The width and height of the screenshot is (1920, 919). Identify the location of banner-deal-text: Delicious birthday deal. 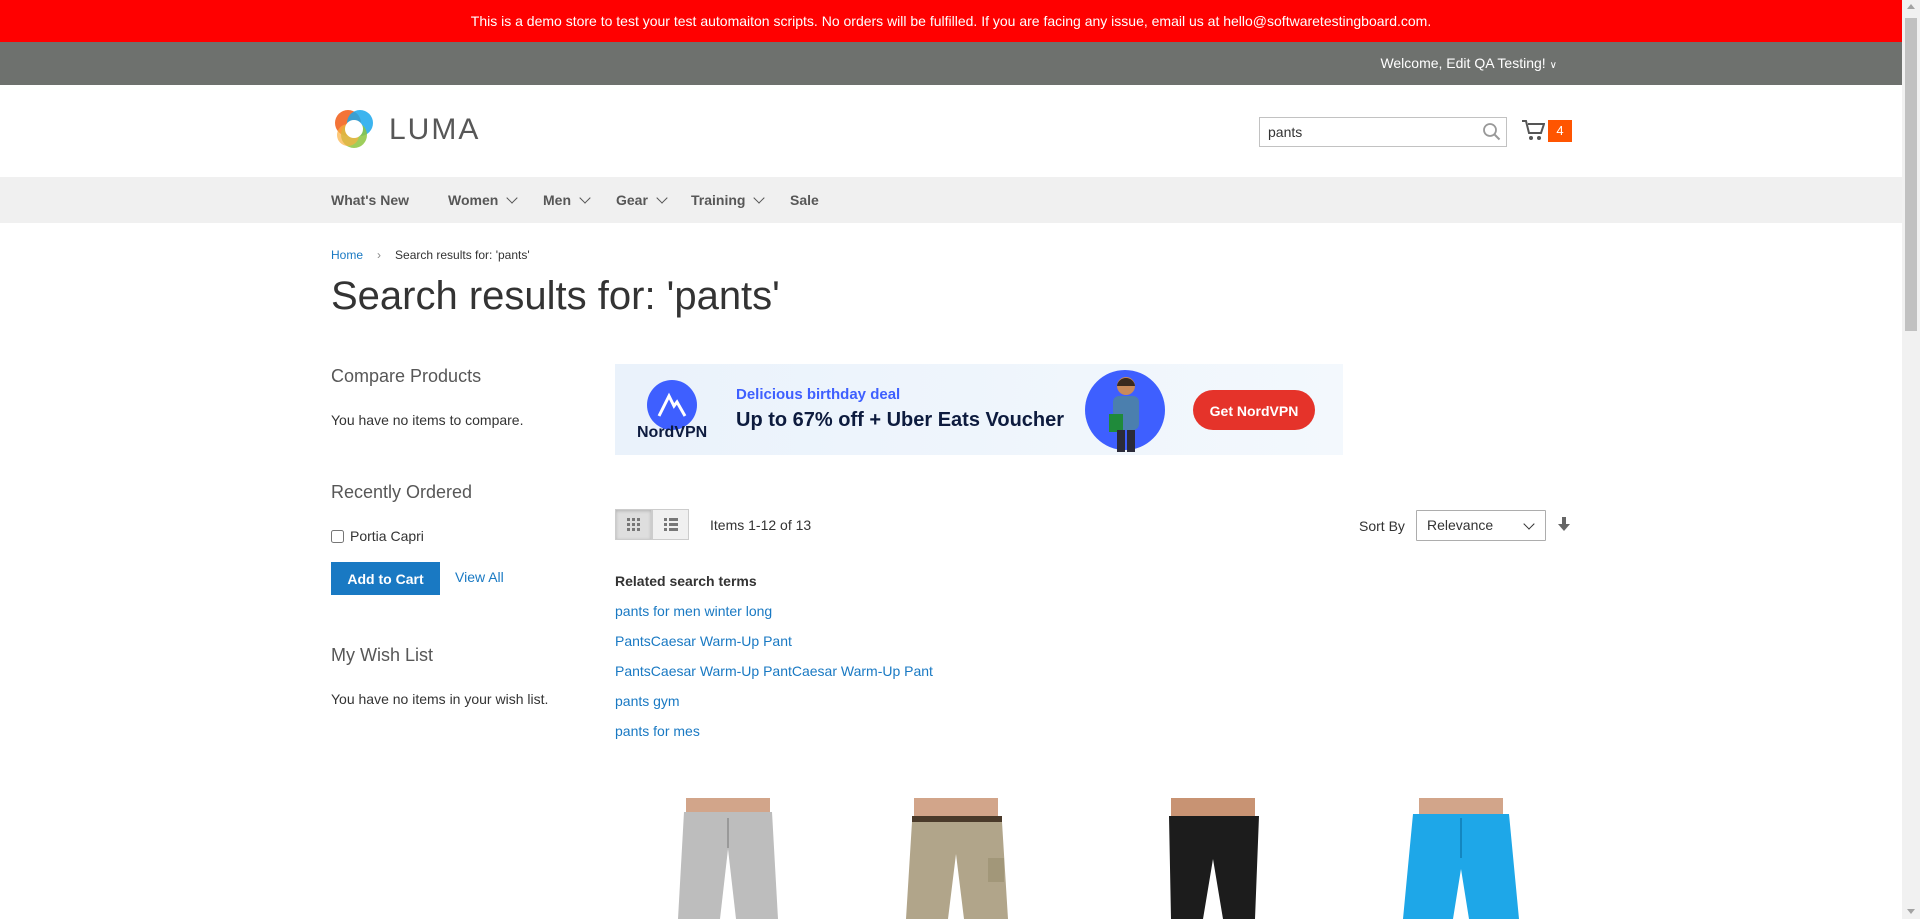
(818, 394).